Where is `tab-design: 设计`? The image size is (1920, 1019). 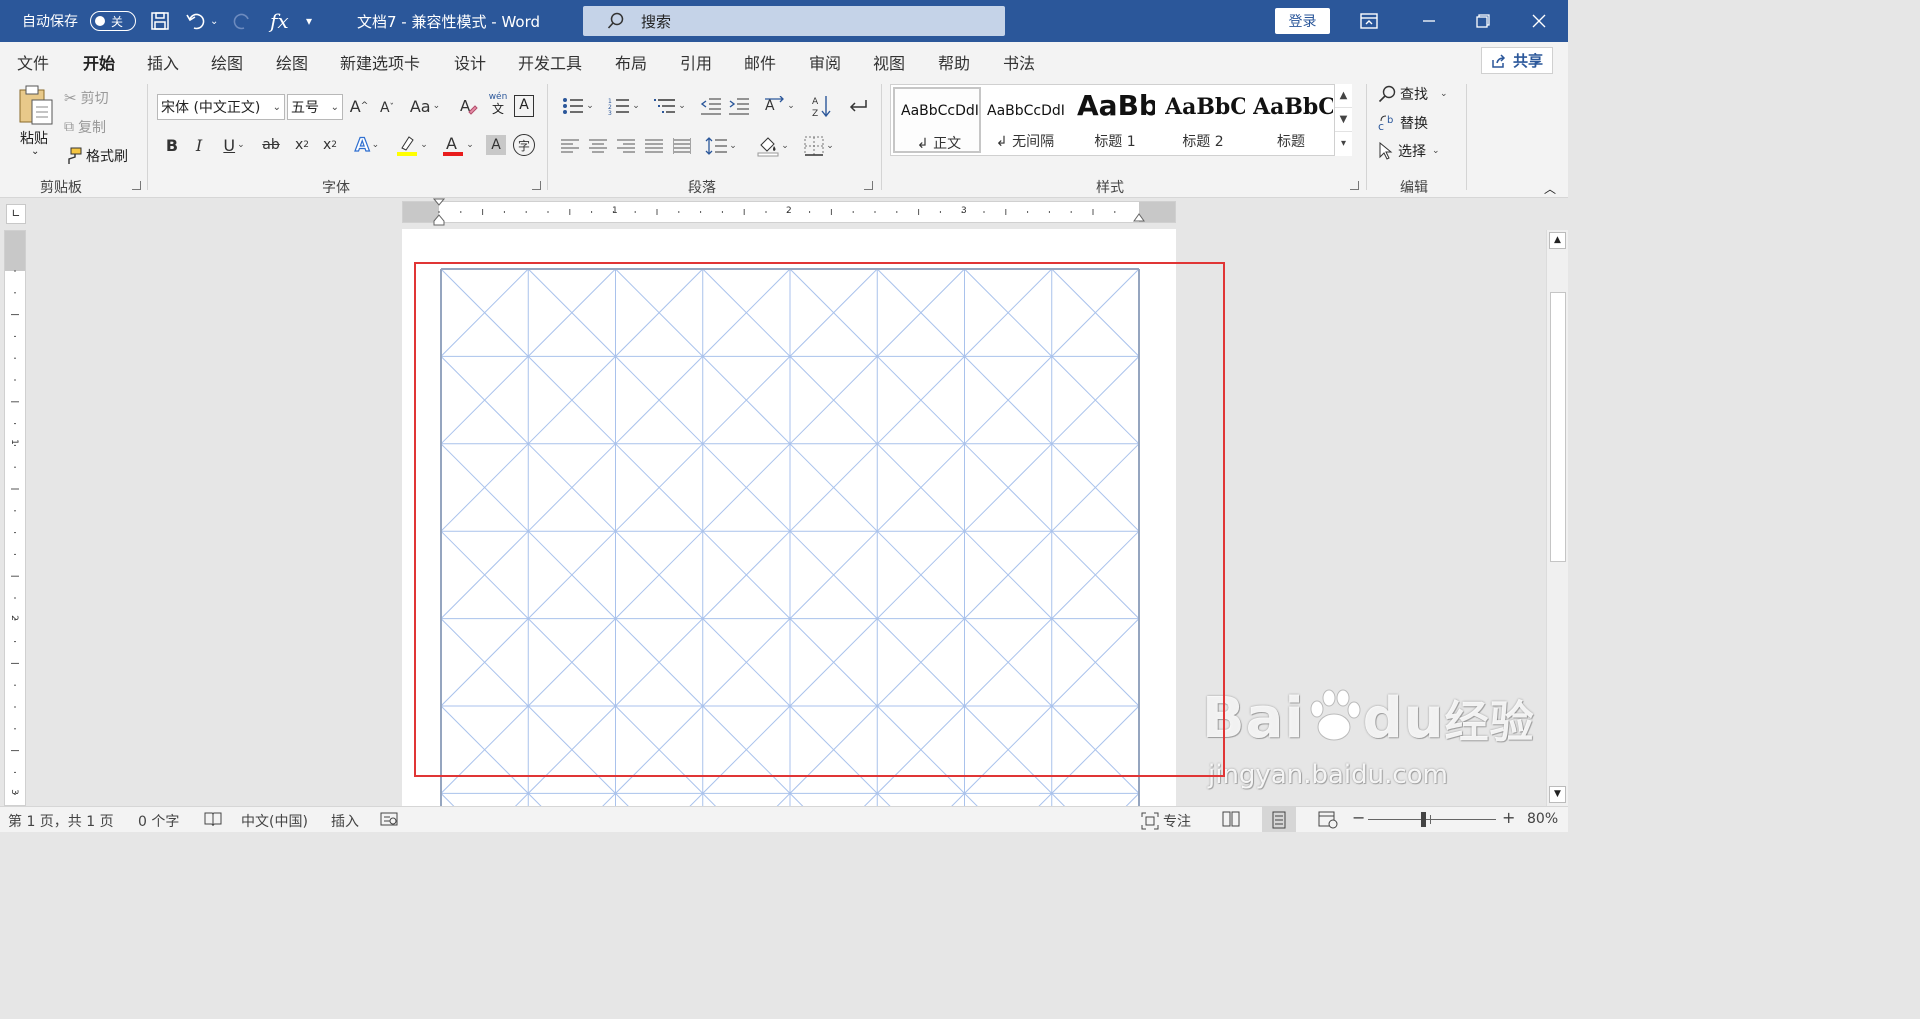
tab-design: 设计 is located at coordinates (470, 62).